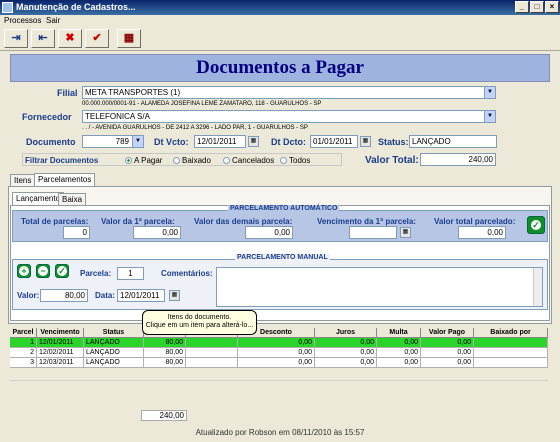  What do you see at coordinates (114, 333) in the screenshot?
I see `grid-column-header: Status` at bounding box center [114, 333].